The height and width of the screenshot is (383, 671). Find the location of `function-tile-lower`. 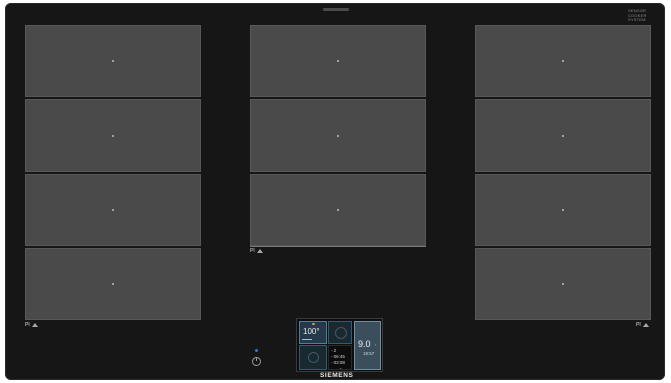

function-tile-lower is located at coordinates (313, 357).